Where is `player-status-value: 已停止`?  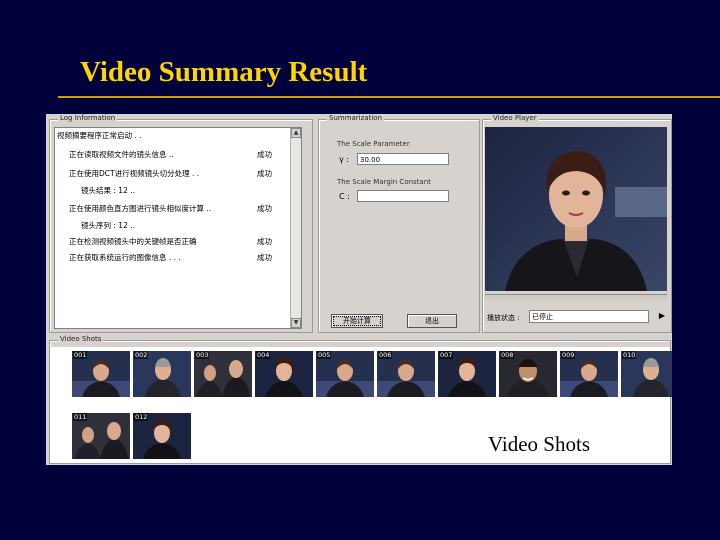
player-status-value: 已停止 is located at coordinates (589, 316).